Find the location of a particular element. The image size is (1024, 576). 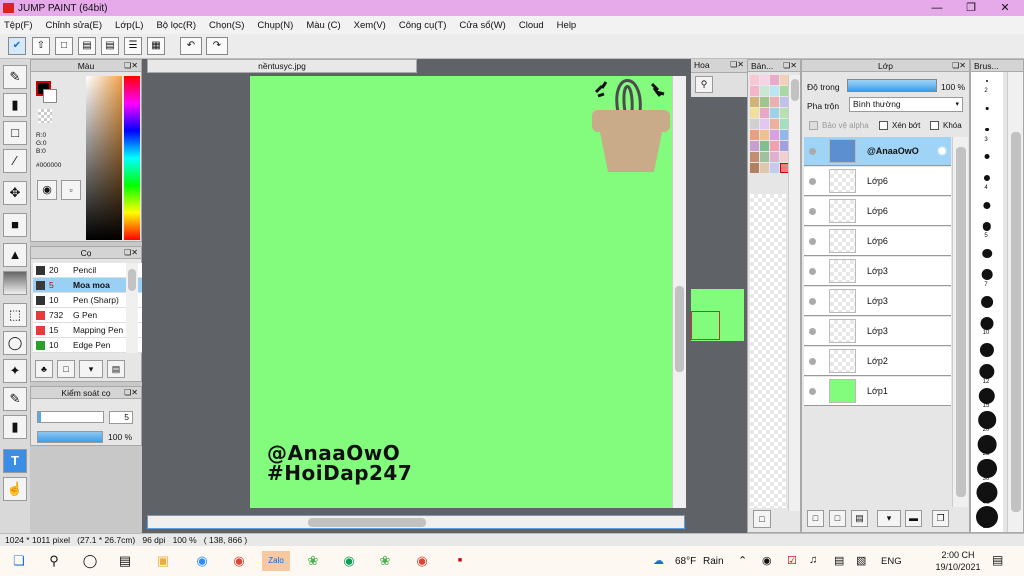

chrome-icon: ◉ is located at coordinates (239, 561).